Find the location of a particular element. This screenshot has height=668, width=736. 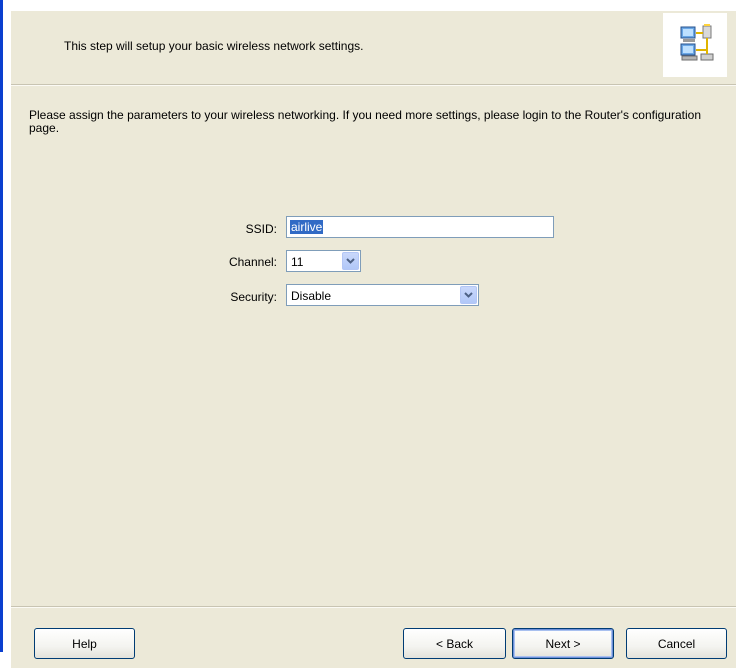

footer-divider-highlight is located at coordinates (373, 607).